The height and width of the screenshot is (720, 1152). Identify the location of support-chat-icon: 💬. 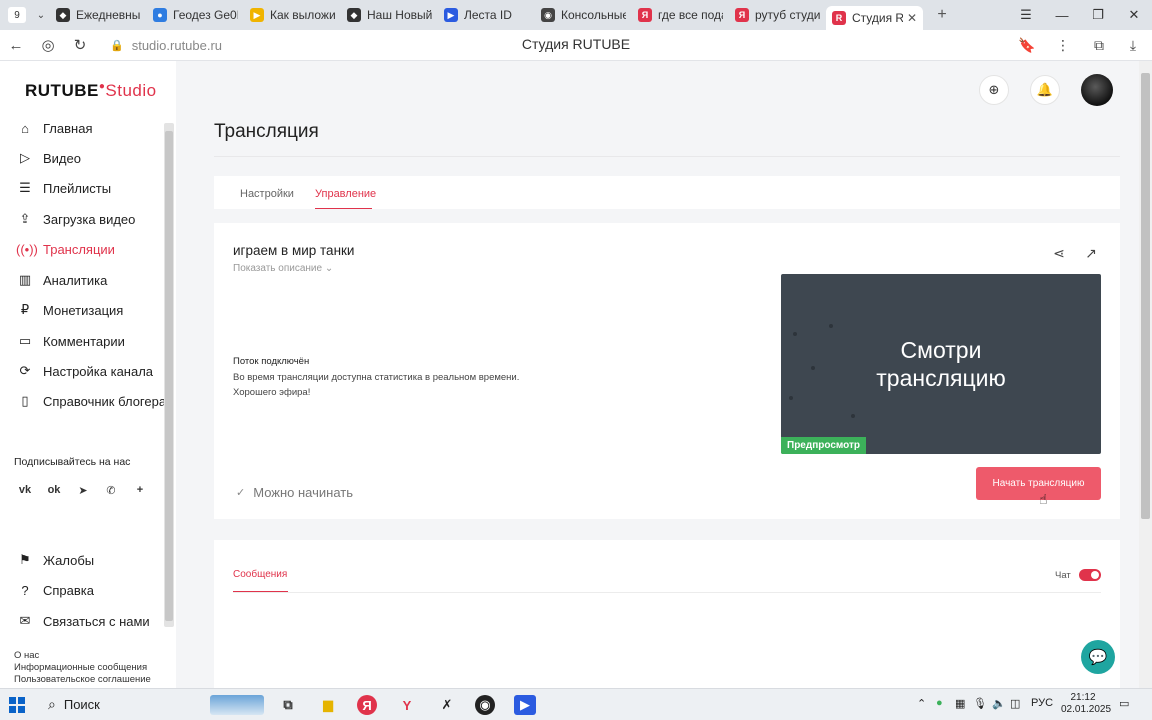
(1098, 657).